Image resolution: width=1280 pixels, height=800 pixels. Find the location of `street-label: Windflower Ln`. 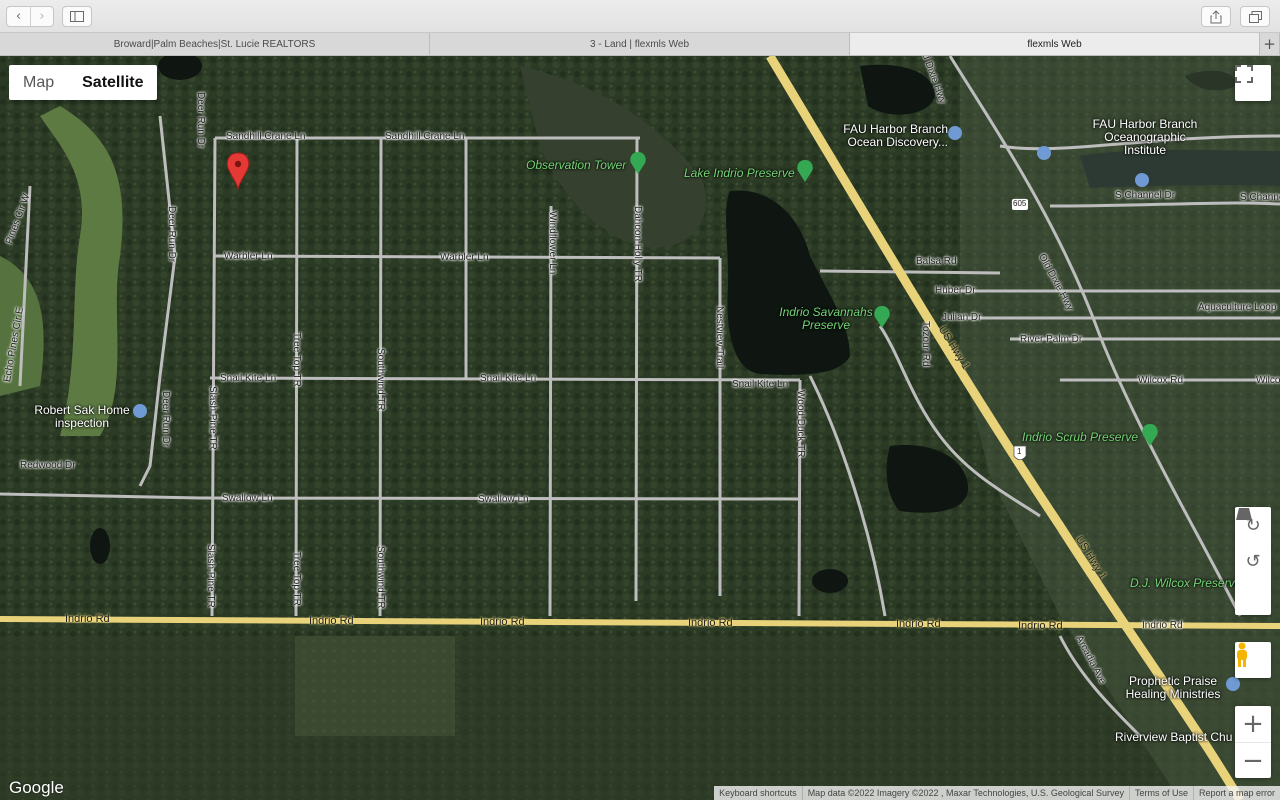

street-label: Windflower Ln is located at coordinates (552, 243).